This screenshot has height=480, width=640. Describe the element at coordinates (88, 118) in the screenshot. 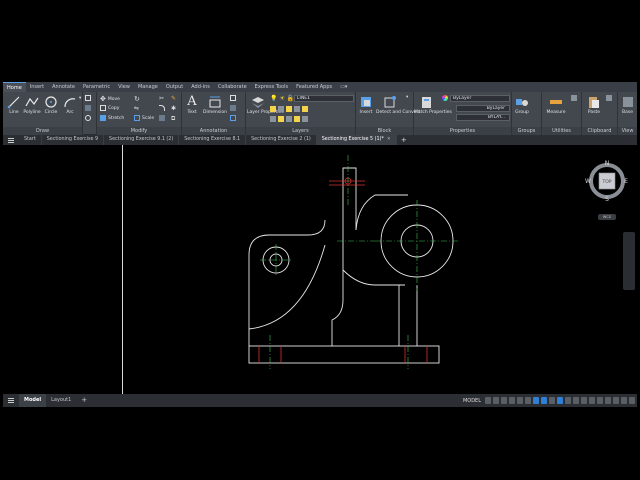

I see `ellipse-icon` at that location.